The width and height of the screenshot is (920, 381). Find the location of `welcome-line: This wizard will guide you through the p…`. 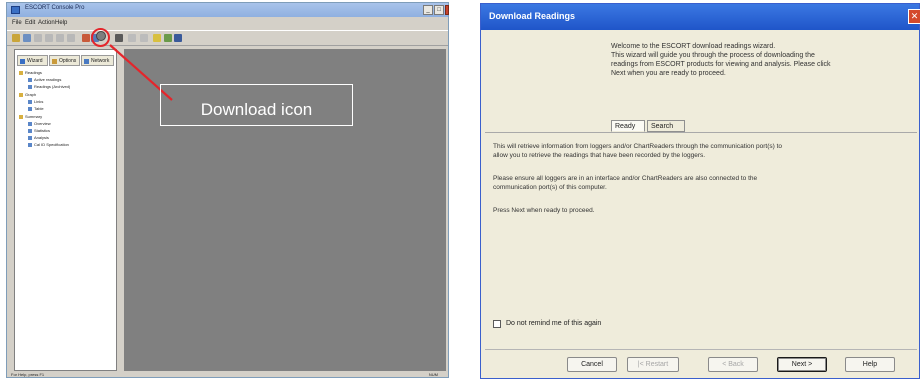

welcome-line: This wizard will guide you through the p… is located at coordinates (713, 55).